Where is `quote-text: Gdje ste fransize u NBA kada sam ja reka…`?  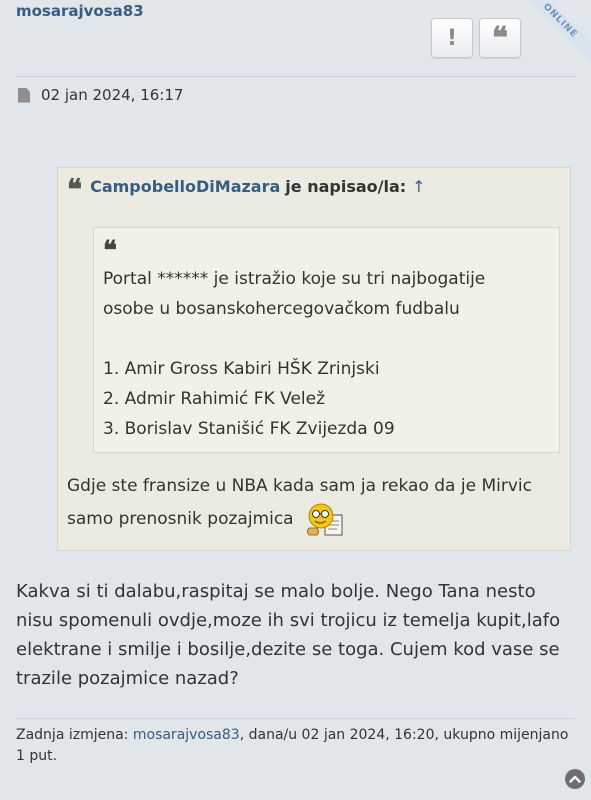 quote-text: Gdje ste fransize u NBA kada sam ja reka… is located at coordinates (314, 504).